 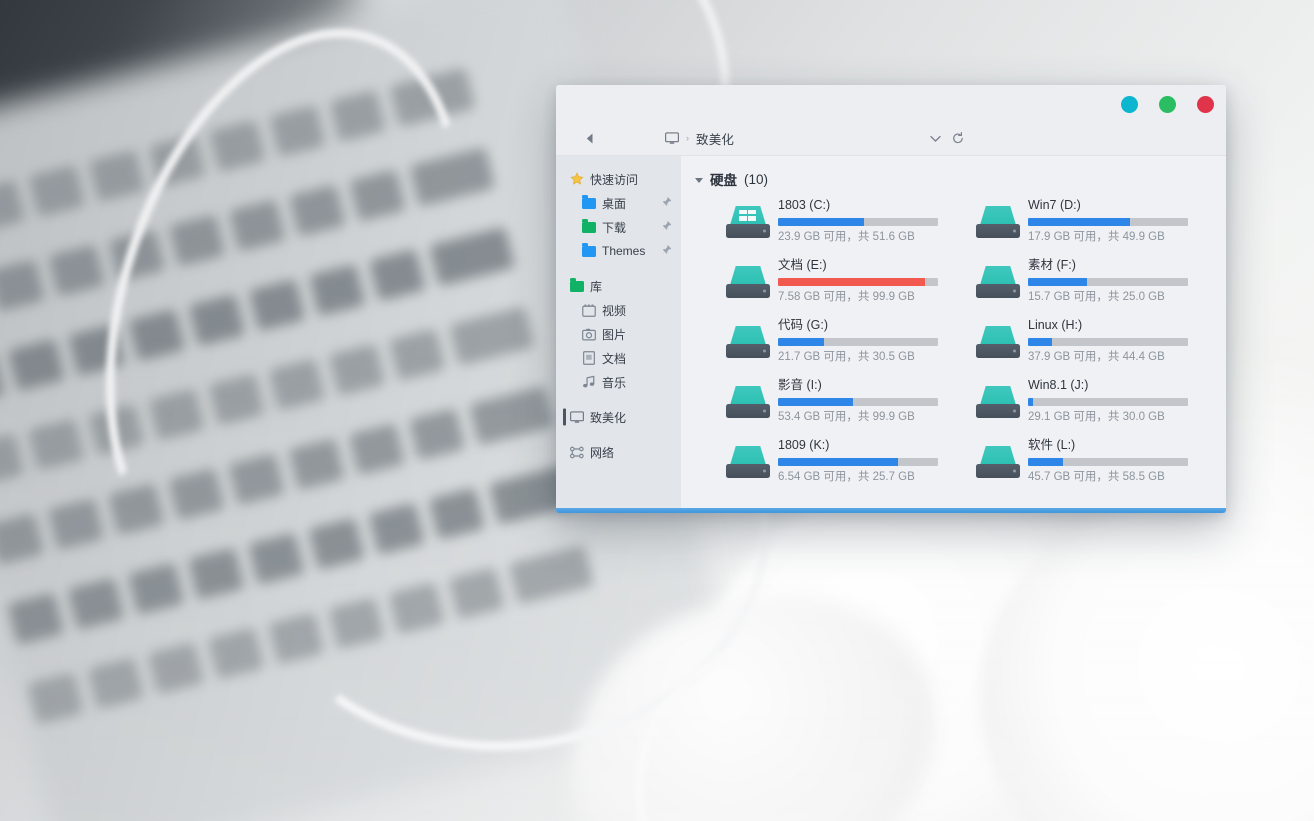 I want to click on drive-capacity-text: 45.7 GB 可用，共 58.5 GB, so click(x=1096, y=477).